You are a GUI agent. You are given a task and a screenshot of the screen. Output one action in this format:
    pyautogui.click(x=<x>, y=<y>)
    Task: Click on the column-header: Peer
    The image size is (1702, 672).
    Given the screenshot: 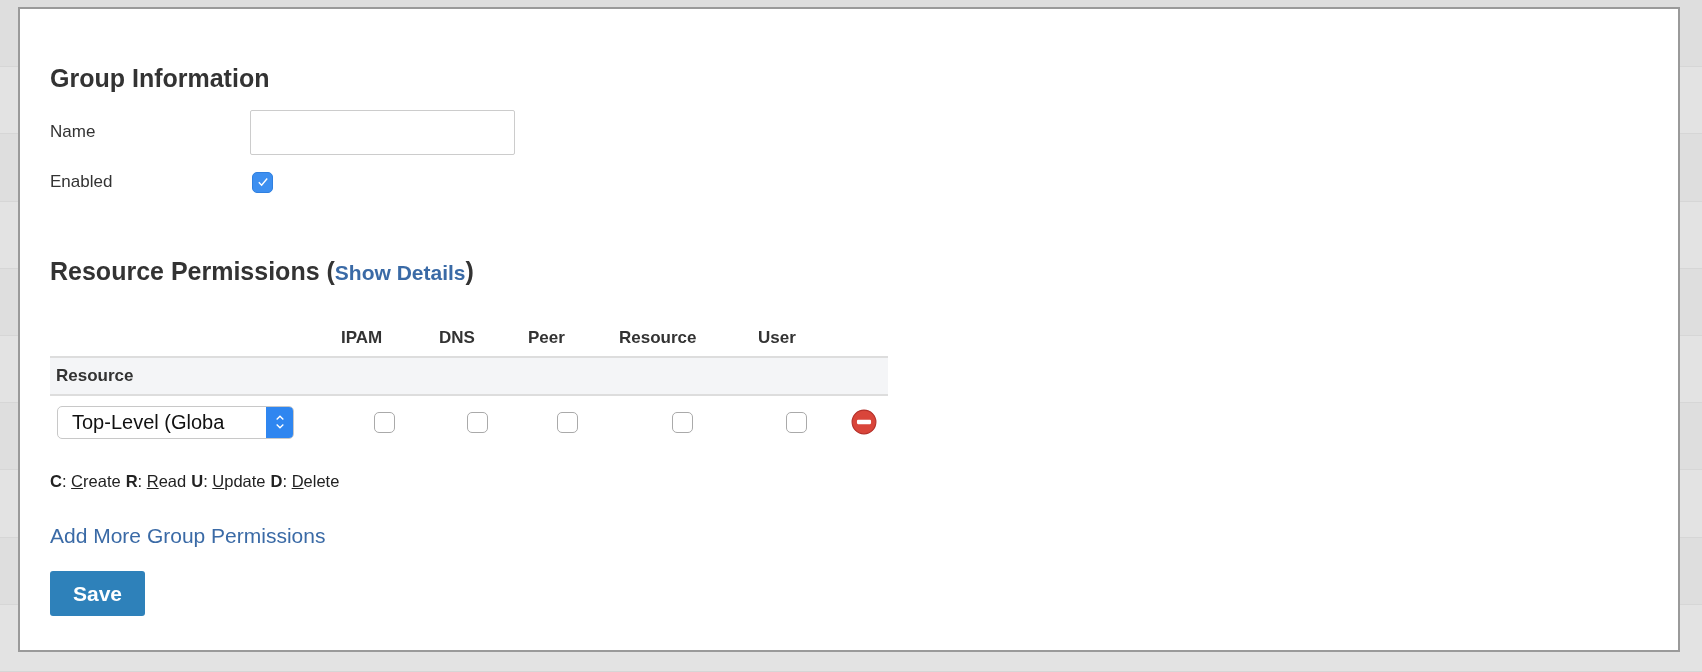 What is the action you would take?
    pyautogui.click(x=546, y=338)
    